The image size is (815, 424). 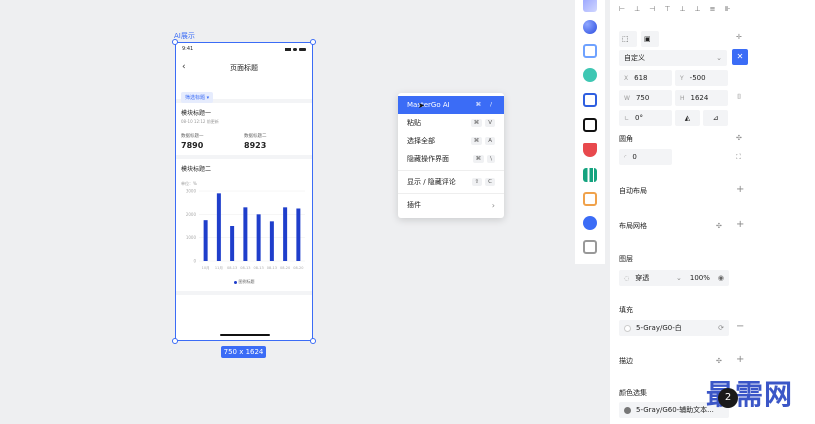 What do you see at coordinates (244, 92) in the screenshot?
I see `filter-row: 筛选标题 ▾` at bounding box center [244, 92].